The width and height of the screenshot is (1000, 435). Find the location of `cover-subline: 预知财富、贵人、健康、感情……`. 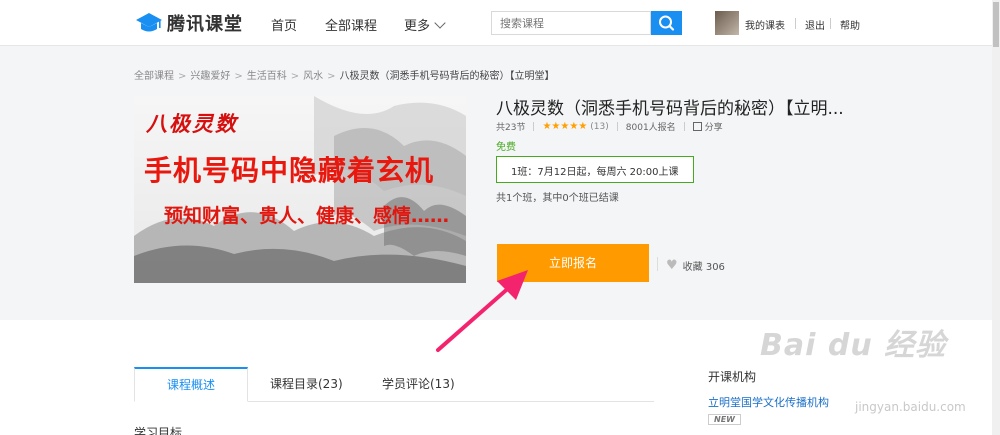

cover-subline: 预知财富、贵人、健康、感情…… is located at coordinates (307, 216).